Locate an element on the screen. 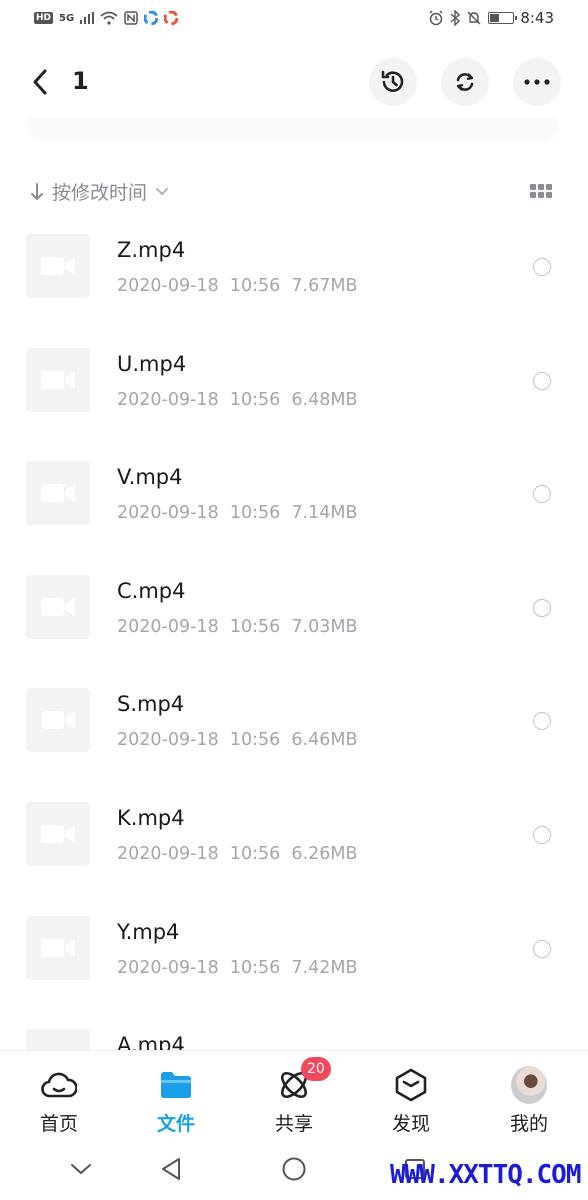  file-size: 6.46MB is located at coordinates (324, 740).